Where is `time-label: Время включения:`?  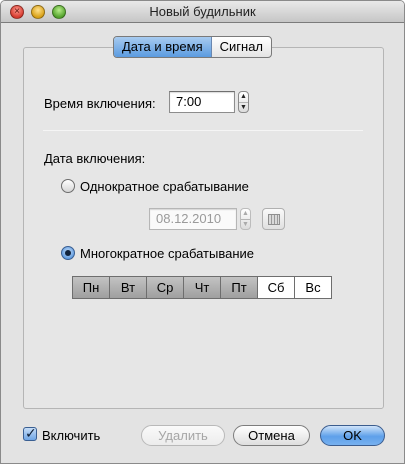 time-label: Время включения: is located at coordinates (100, 103).